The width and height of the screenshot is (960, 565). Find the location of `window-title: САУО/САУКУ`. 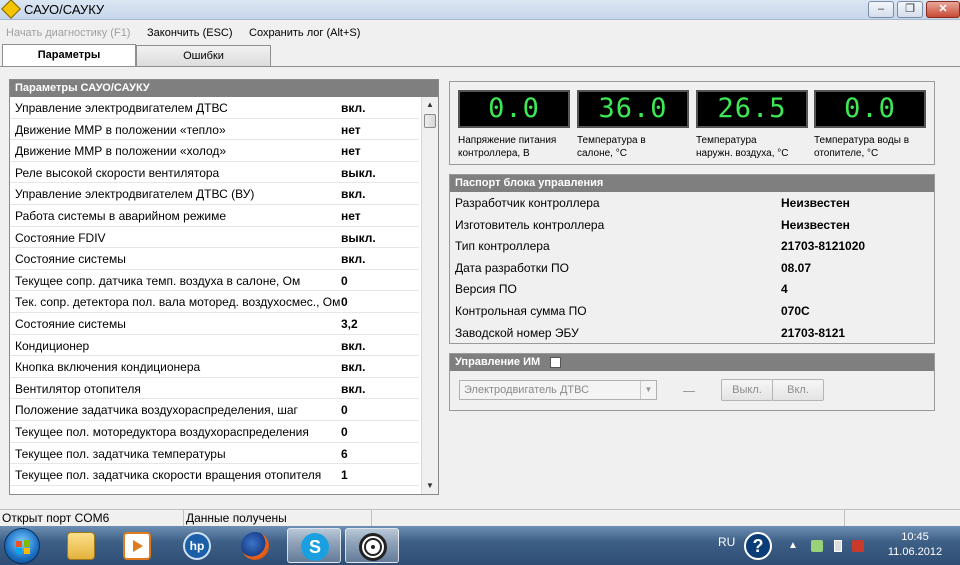

window-title: САУО/САУКУ is located at coordinates (64, 9).